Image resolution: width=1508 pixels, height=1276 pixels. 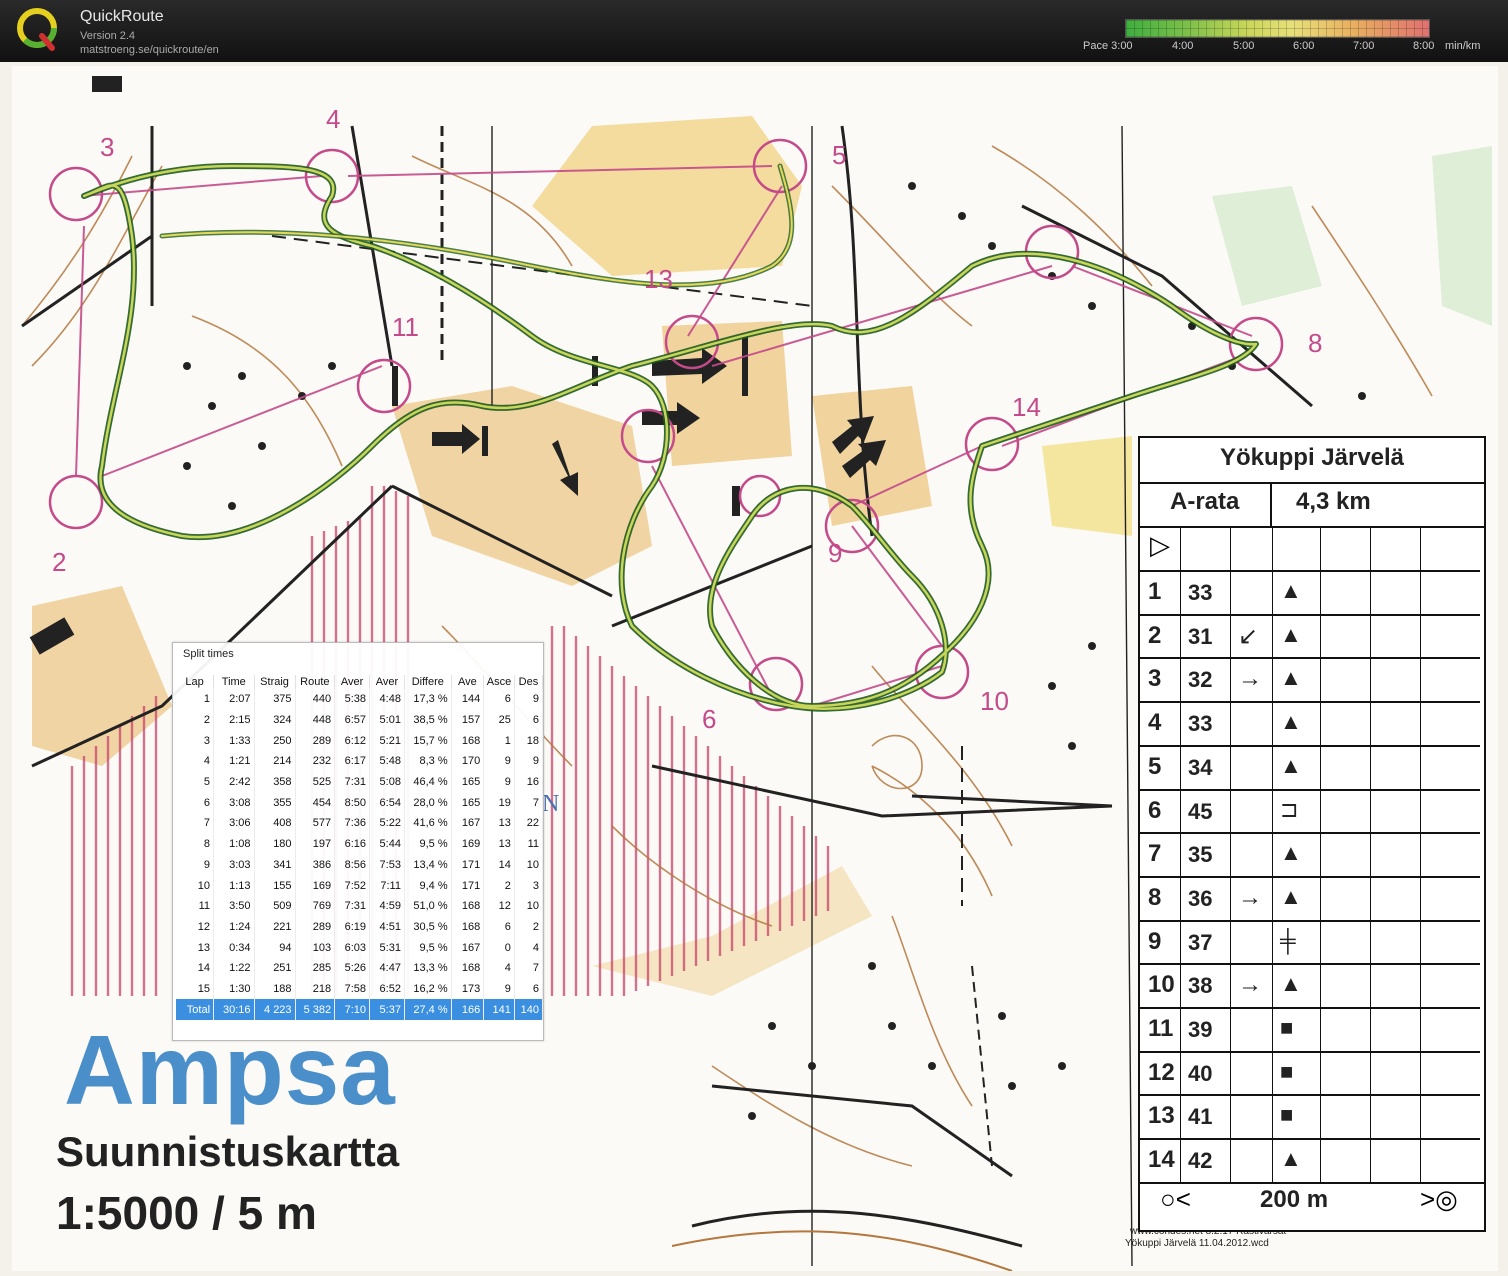 I want to click on split-cell: 9,4 %, so click(x=428, y=885).